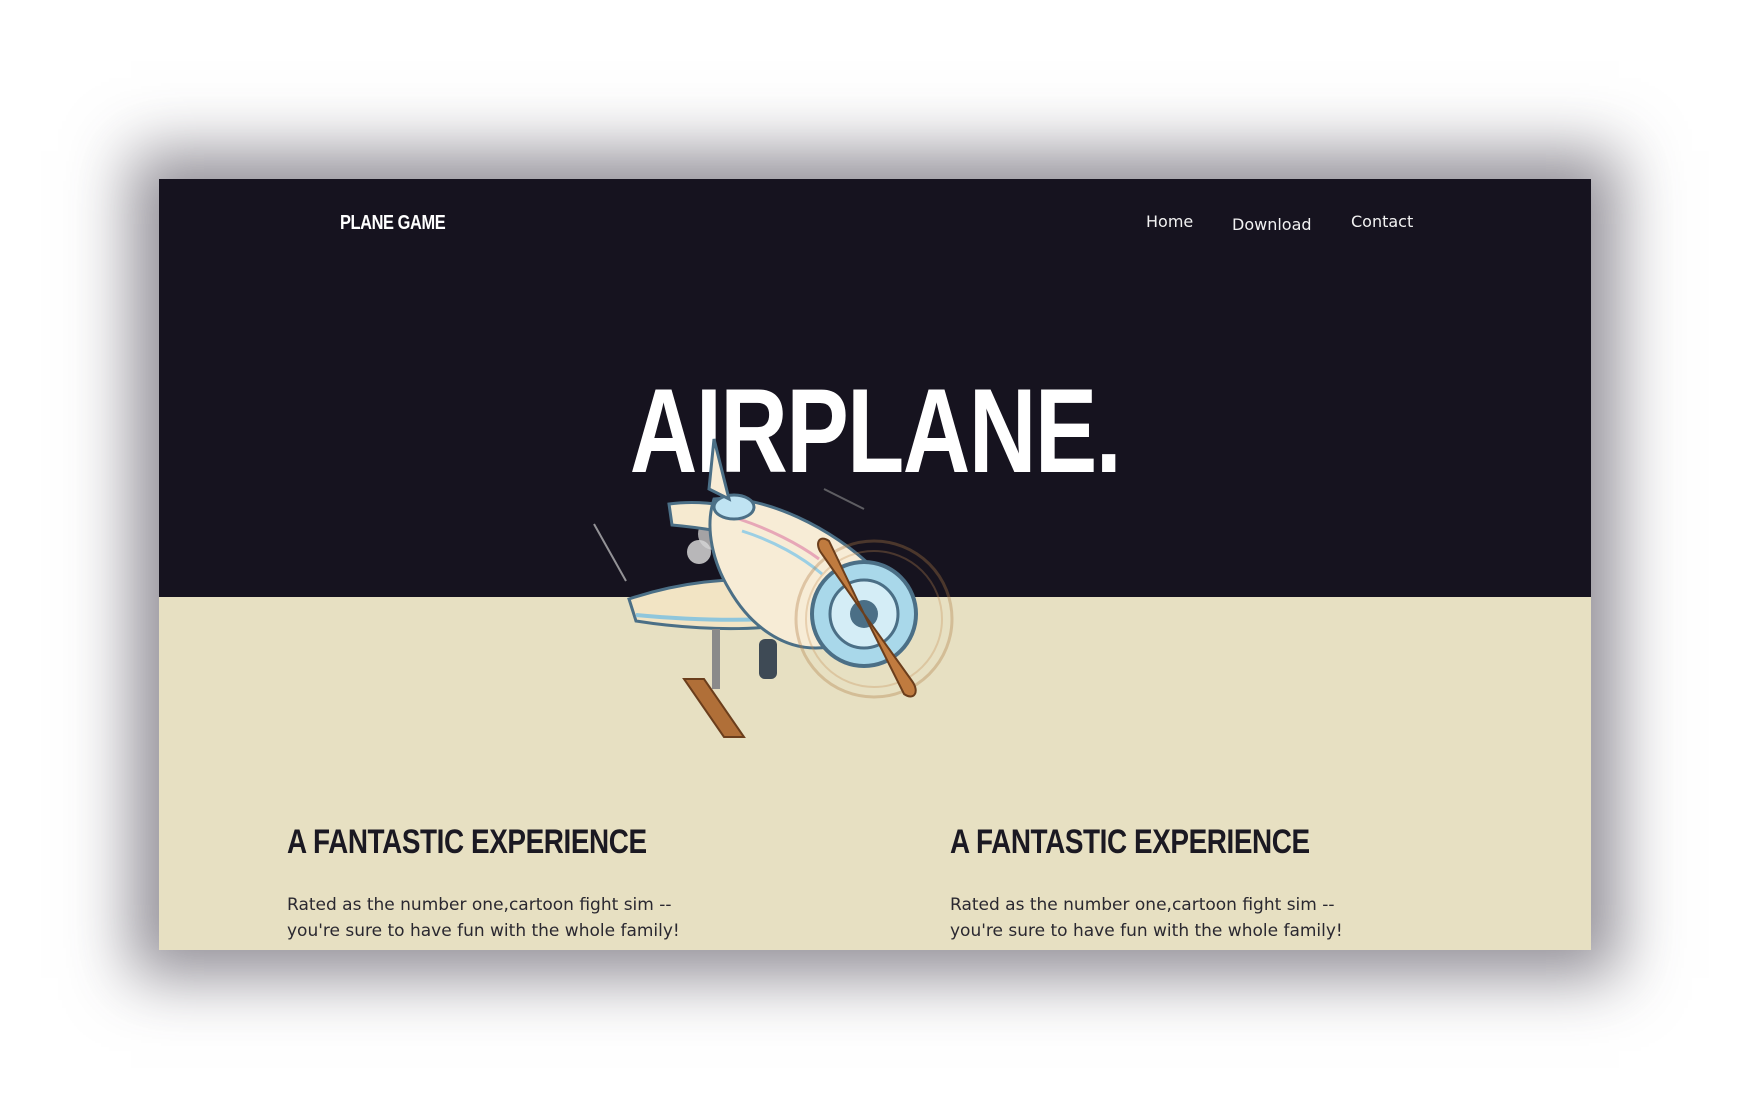 The width and height of the screenshot is (1755, 1116). I want to click on nav-link-download: Download, so click(1272, 224).